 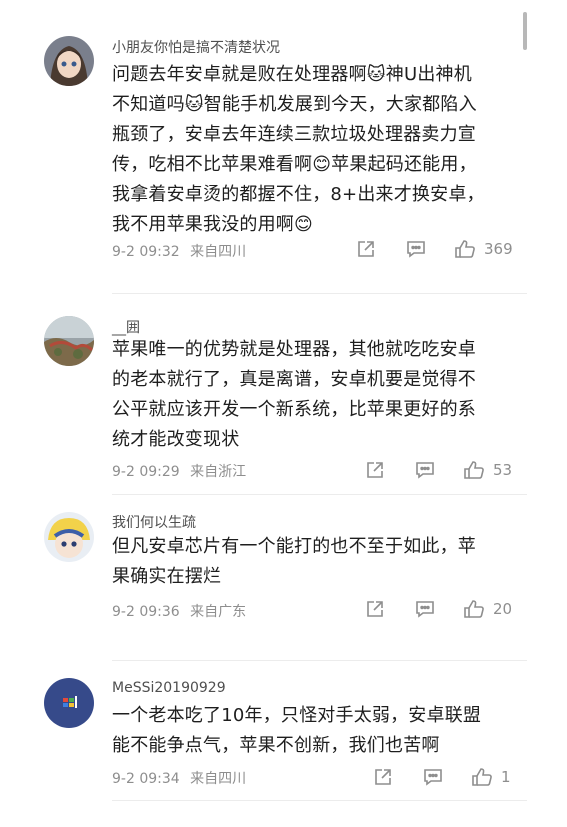 I want to click on comment-meta: 9-2 09:36 来自广东, so click(x=179, y=611).